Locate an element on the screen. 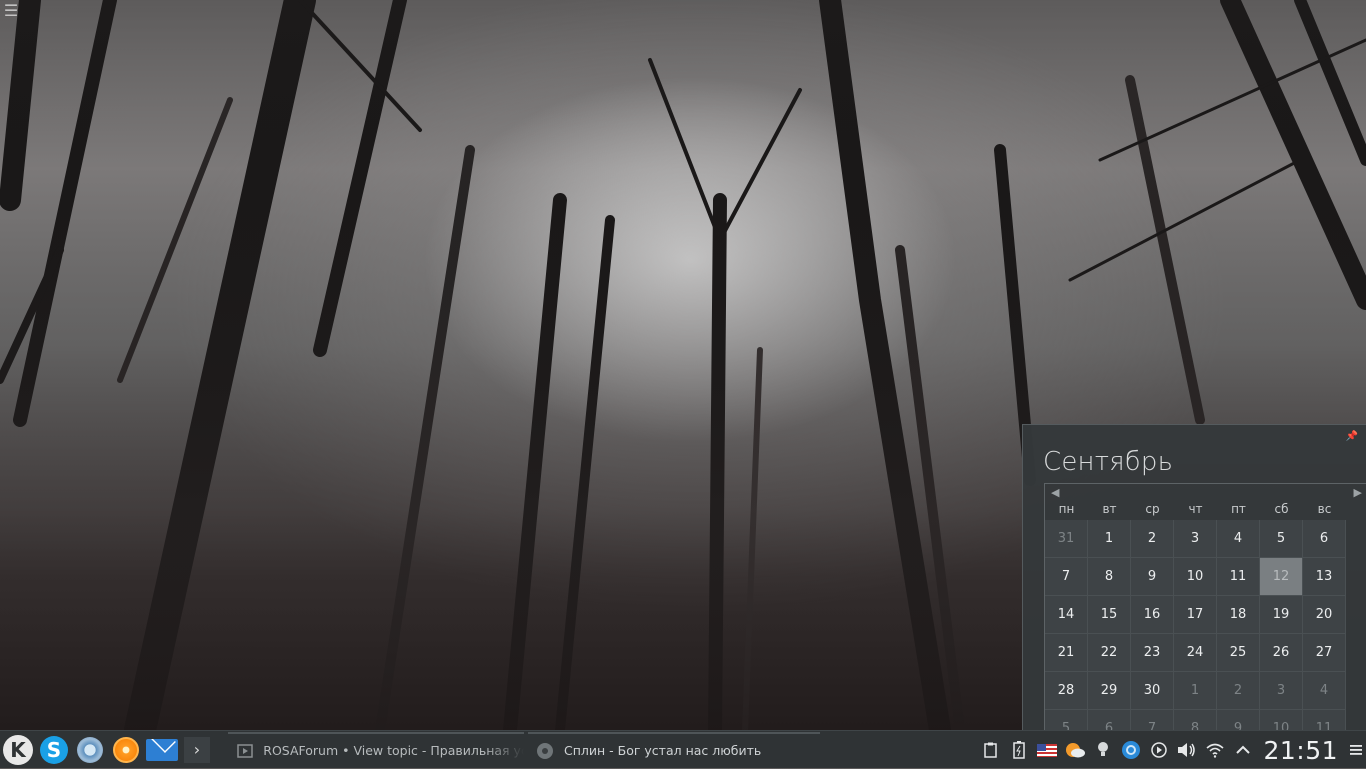 The width and height of the screenshot is (1366, 769). weekday-header-row: пн вт ср чт пт сб вс is located at coordinates (1205, 502).